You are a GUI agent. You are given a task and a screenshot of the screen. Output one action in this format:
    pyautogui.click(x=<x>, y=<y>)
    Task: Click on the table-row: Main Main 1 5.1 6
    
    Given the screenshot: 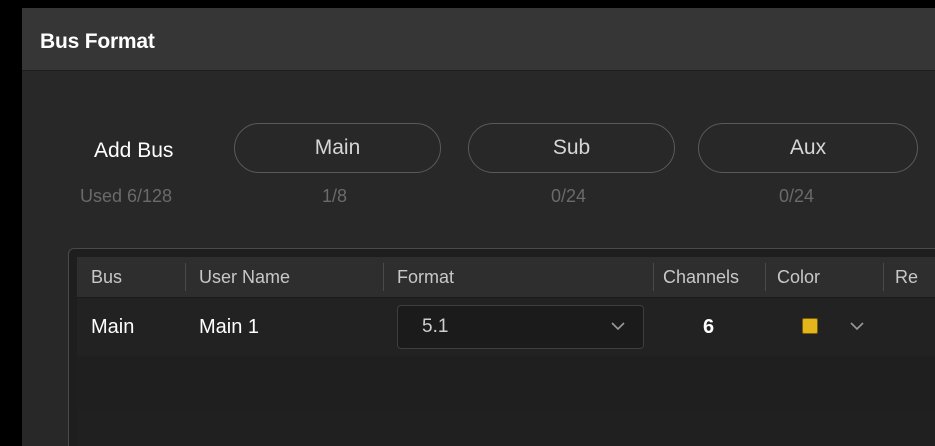 What is the action you would take?
    pyautogui.click(x=506, y=327)
    